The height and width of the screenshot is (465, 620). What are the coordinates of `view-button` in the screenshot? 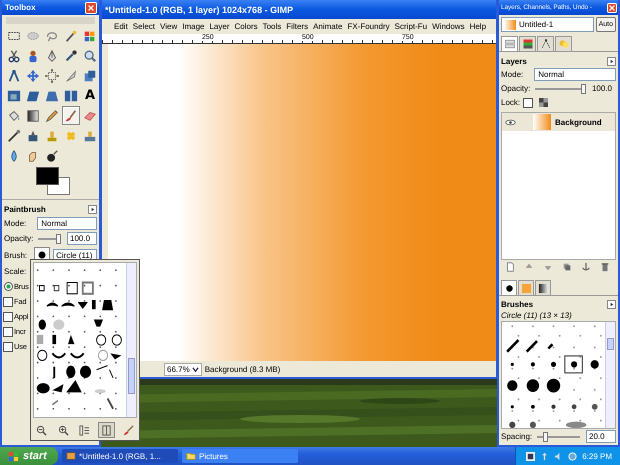 It's located at (107, 430).